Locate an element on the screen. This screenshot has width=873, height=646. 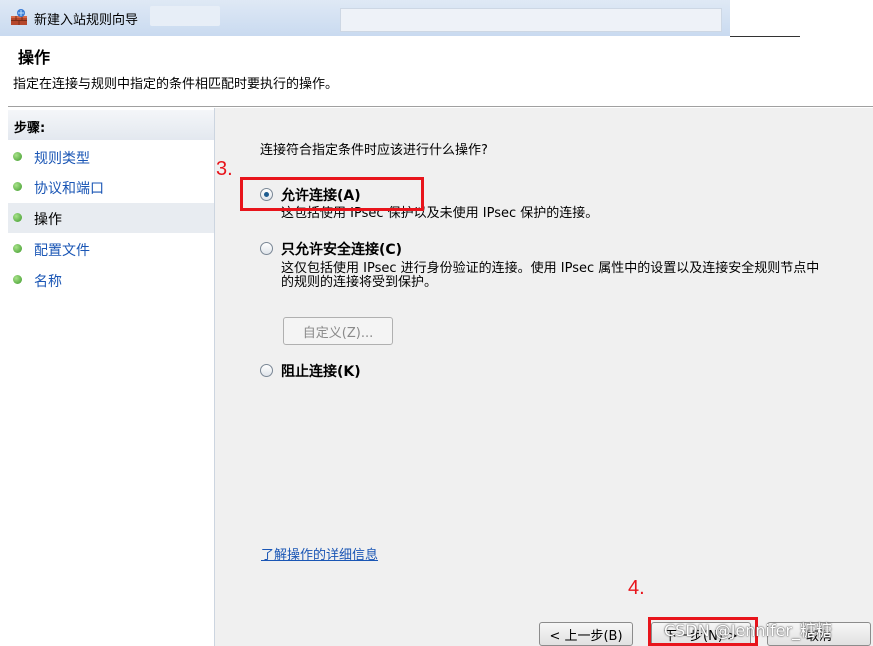
back-button: < 上一步(B) is located at coordinates (586, 634).